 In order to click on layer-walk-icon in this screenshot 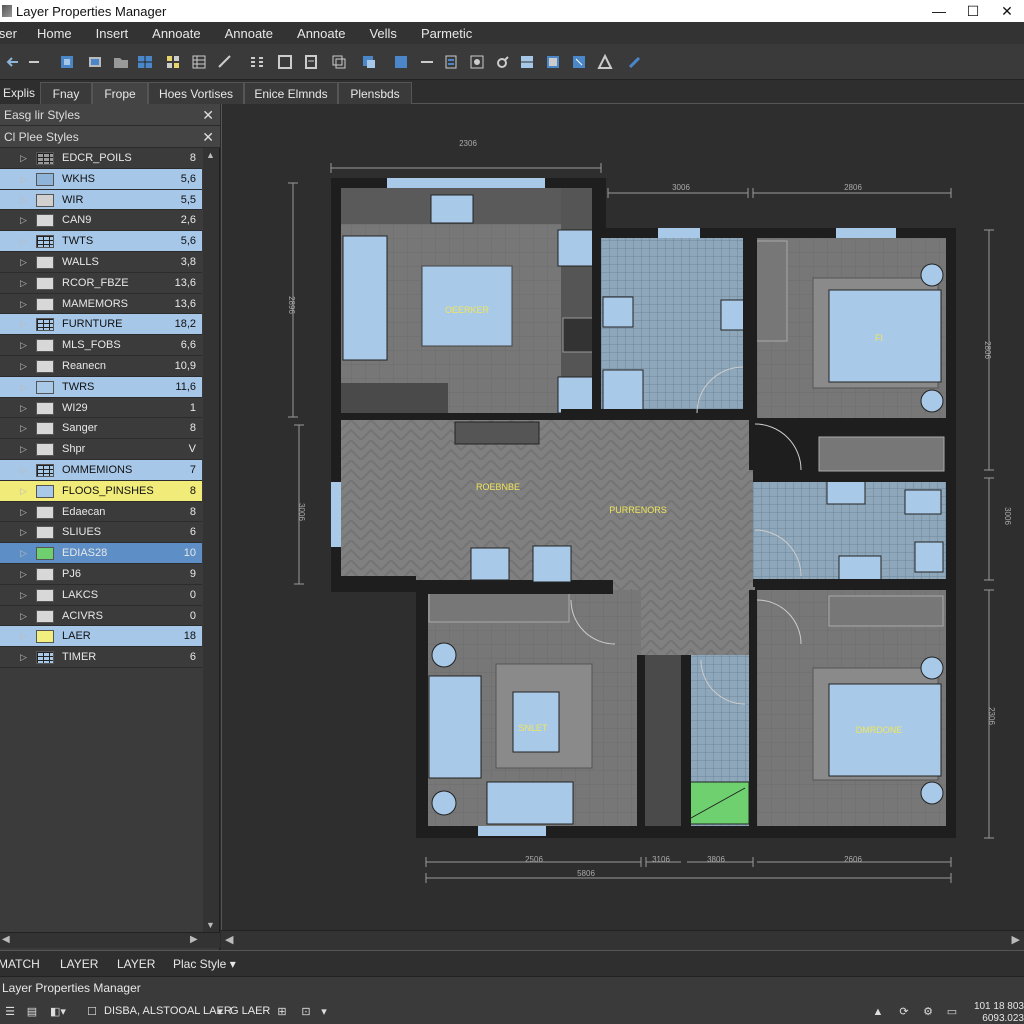, I will do `click(579, 62)`.